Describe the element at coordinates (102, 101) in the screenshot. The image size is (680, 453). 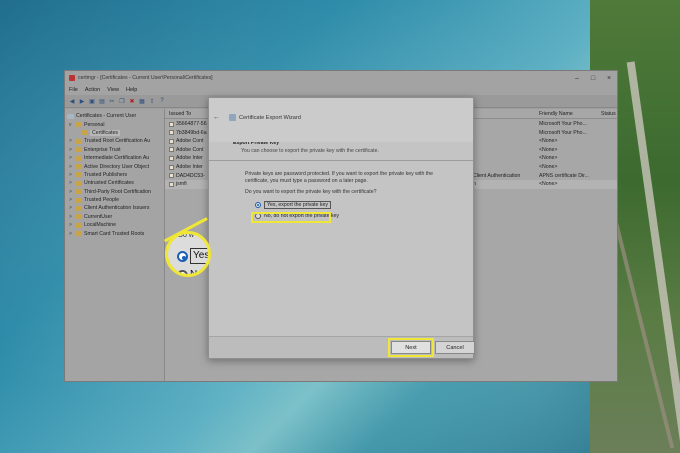
I see `show-tree-icon: ▤` at that location.